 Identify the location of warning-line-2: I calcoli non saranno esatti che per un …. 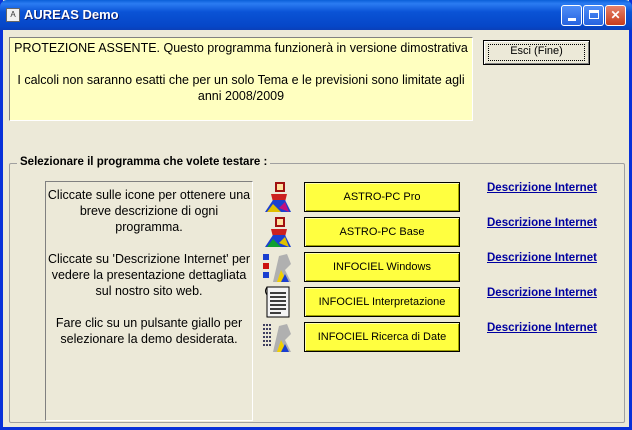
(241, 88).